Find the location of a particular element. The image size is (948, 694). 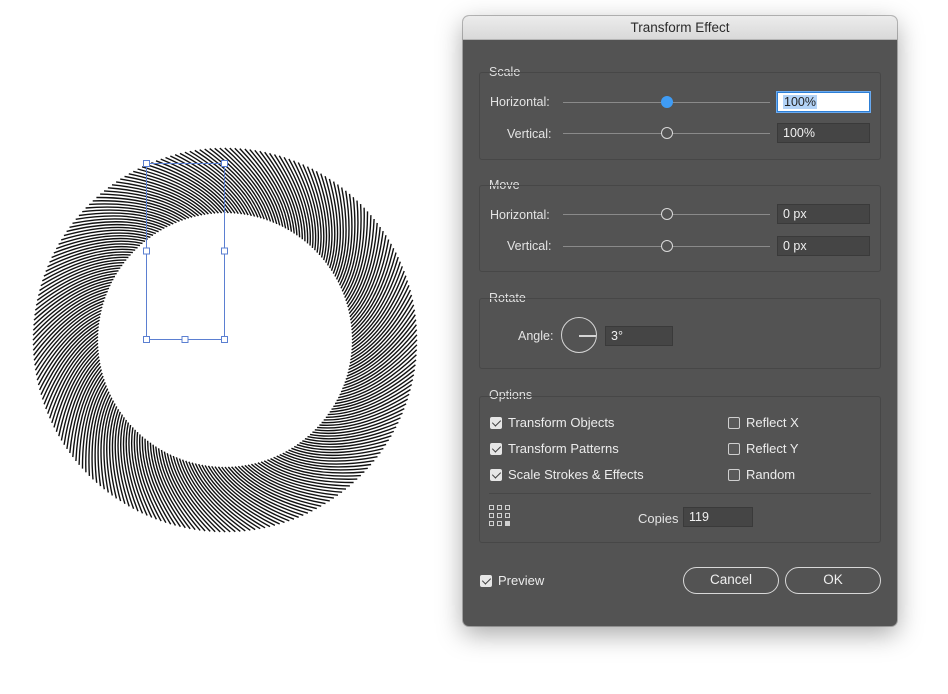

scale-vertical-field: 100% is located at coordinates (823, 133).